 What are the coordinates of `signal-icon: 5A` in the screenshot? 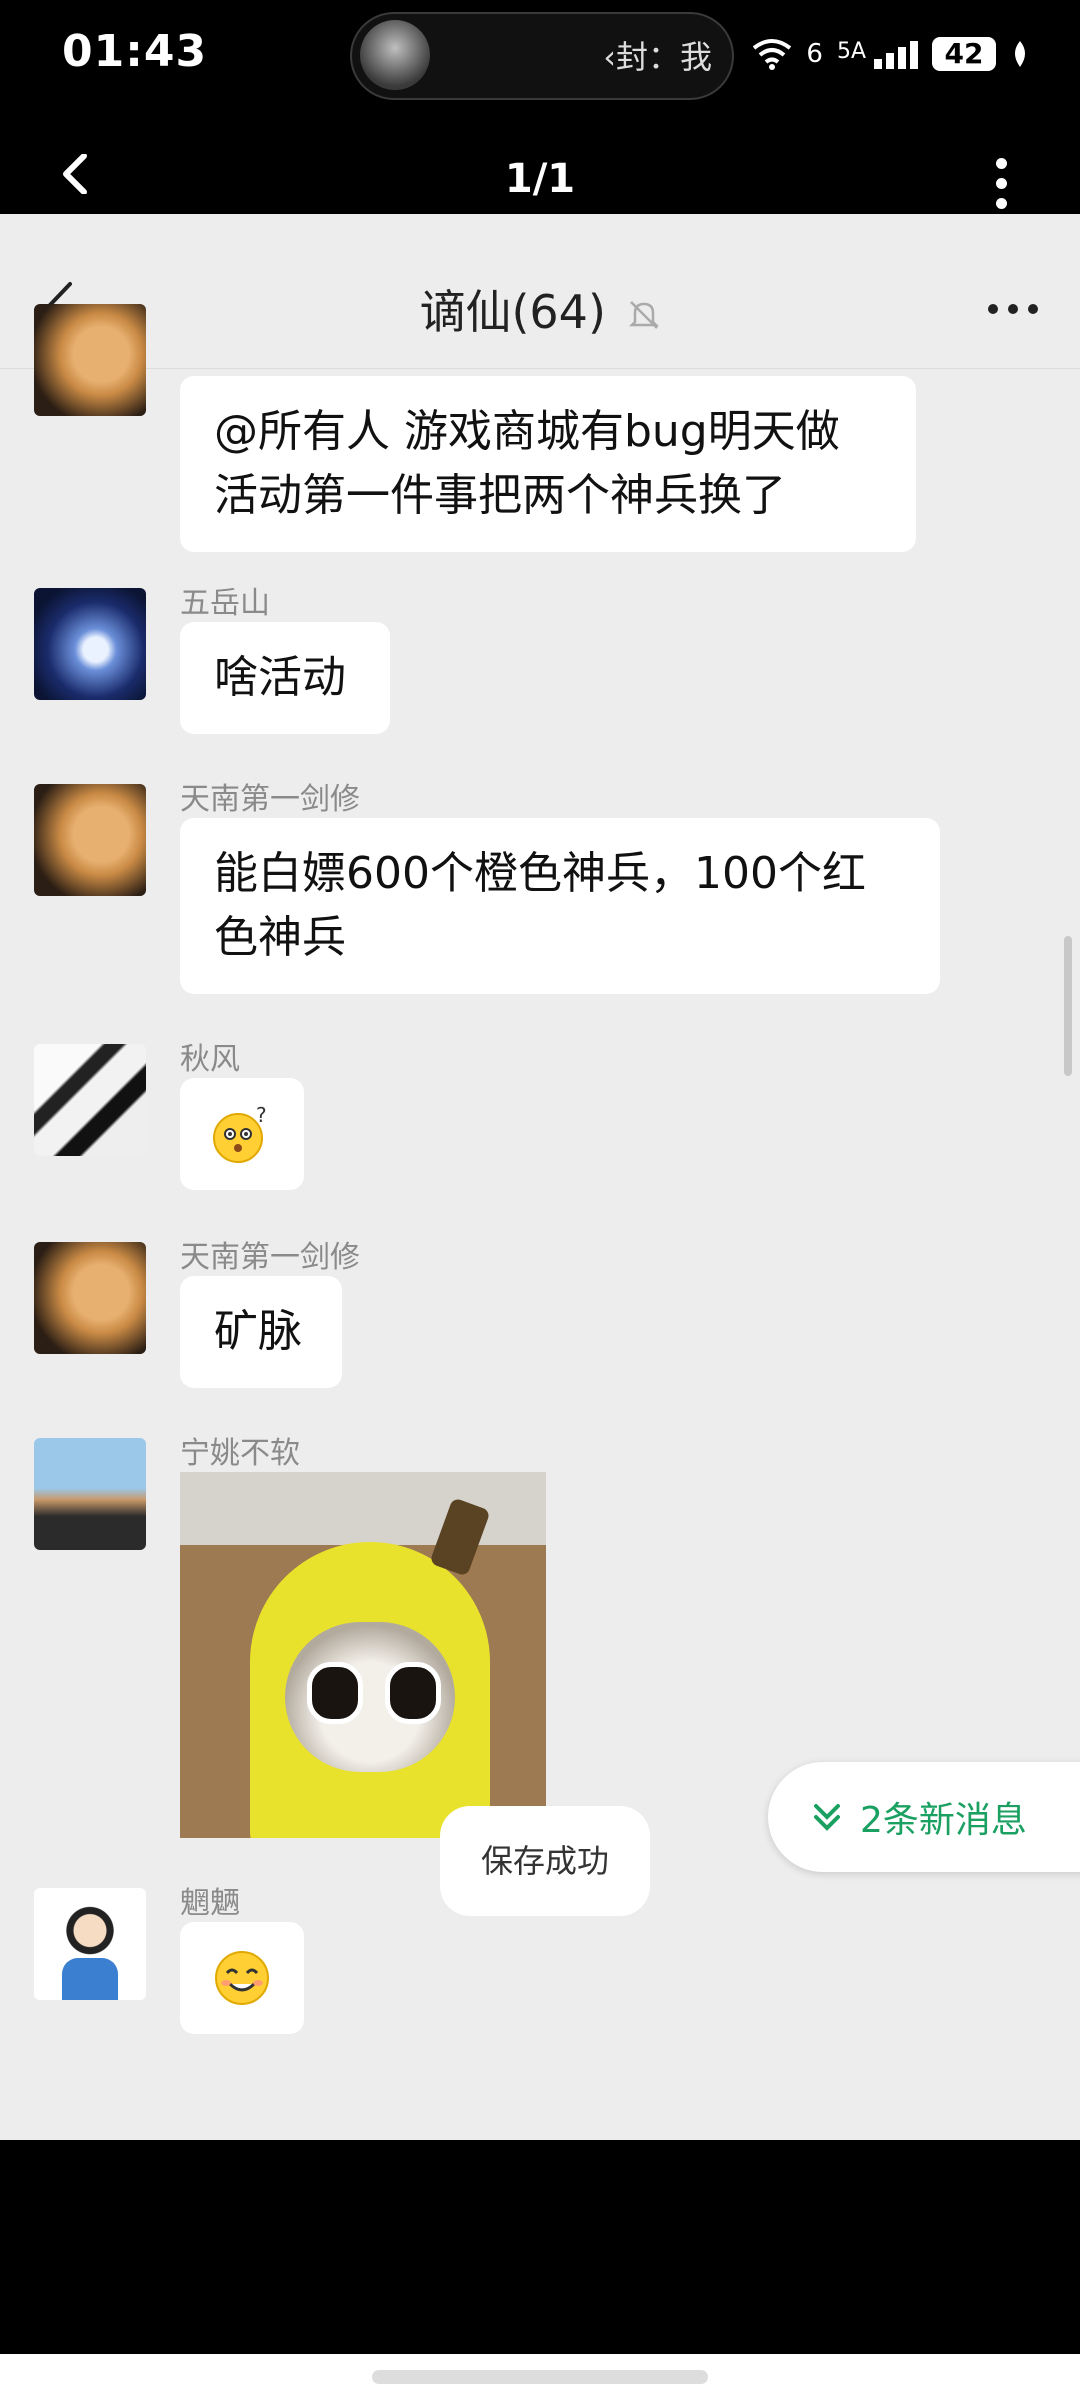 It's located at (877, 54).